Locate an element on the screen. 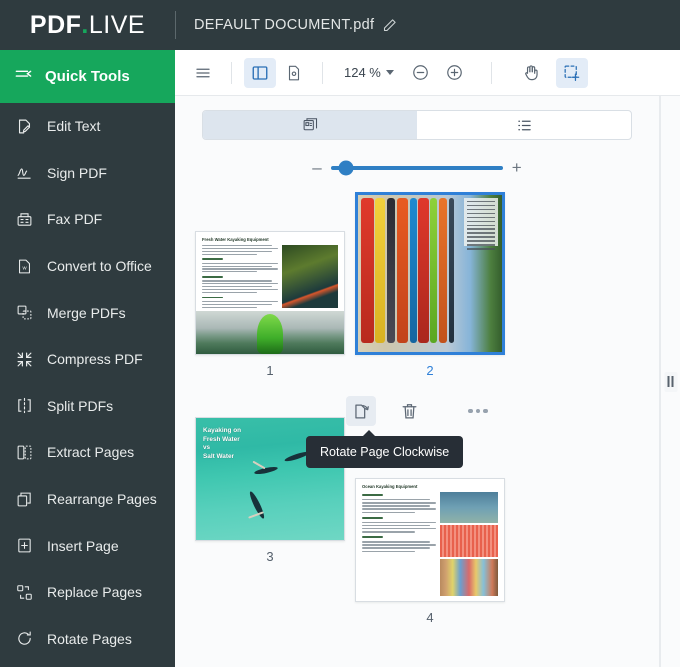 The height and width of the screenshot is (667, 680). right-rail is located at coordinates (670, 381).